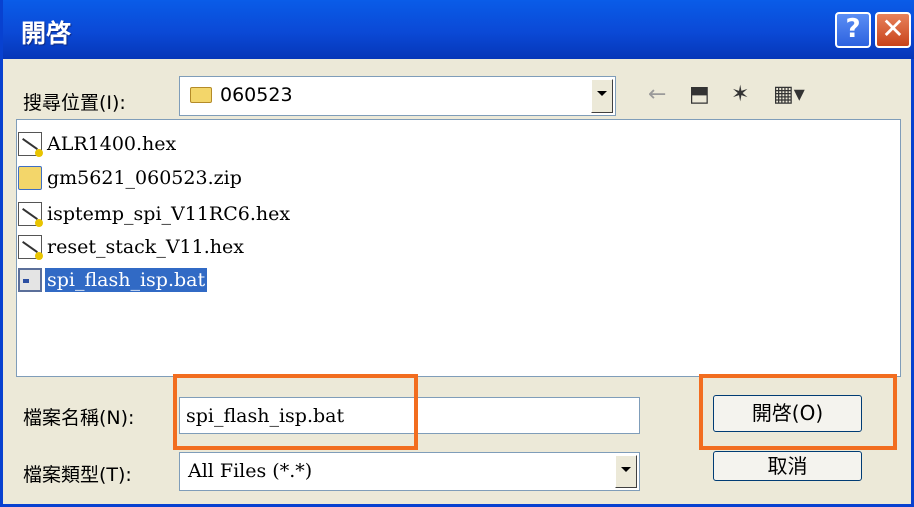 Image resolution: width=914 pixels, height=507 pixels. What do you see at coordinates (145, 247) in the screenshot?
I see `file-name: reset_stack_V11.hex` at bounding box center [145, 247].